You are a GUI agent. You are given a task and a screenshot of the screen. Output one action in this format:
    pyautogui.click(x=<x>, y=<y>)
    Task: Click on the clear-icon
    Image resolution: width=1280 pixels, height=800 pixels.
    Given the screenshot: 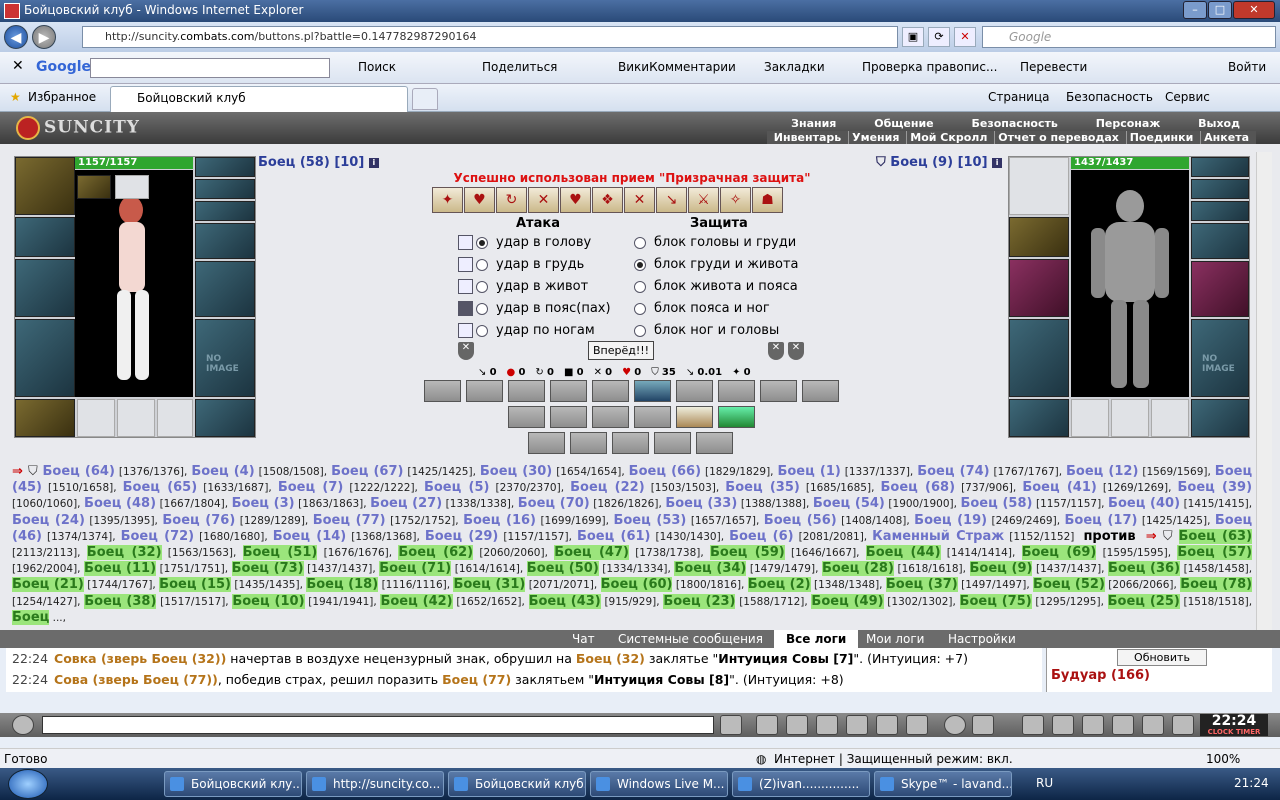 What is the action you would take?
    pyautogui.click(x=767, y=725)
    